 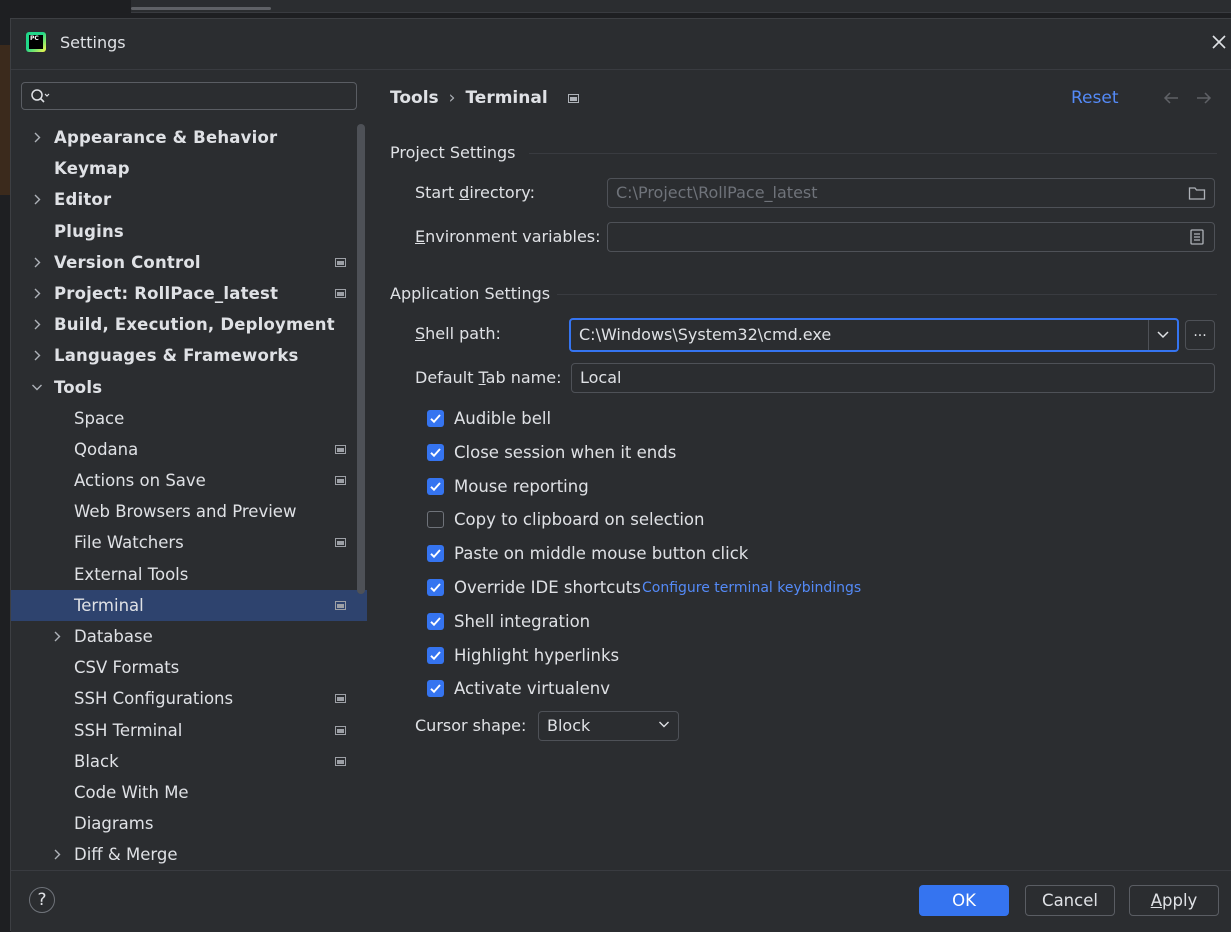 I want to click on cursor-shape-select: Block, so click(x=608, y=726).